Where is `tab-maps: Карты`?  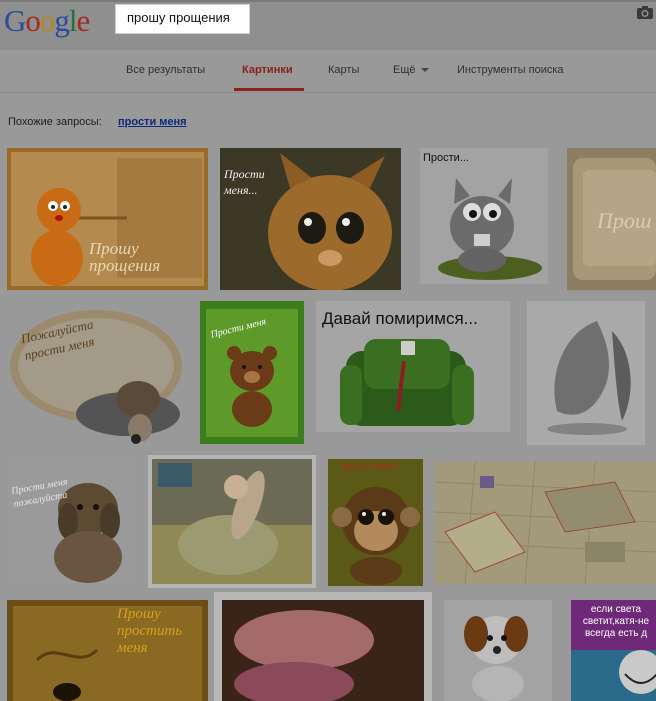 tab-maps: Карты is located at coordinates (343, 70).